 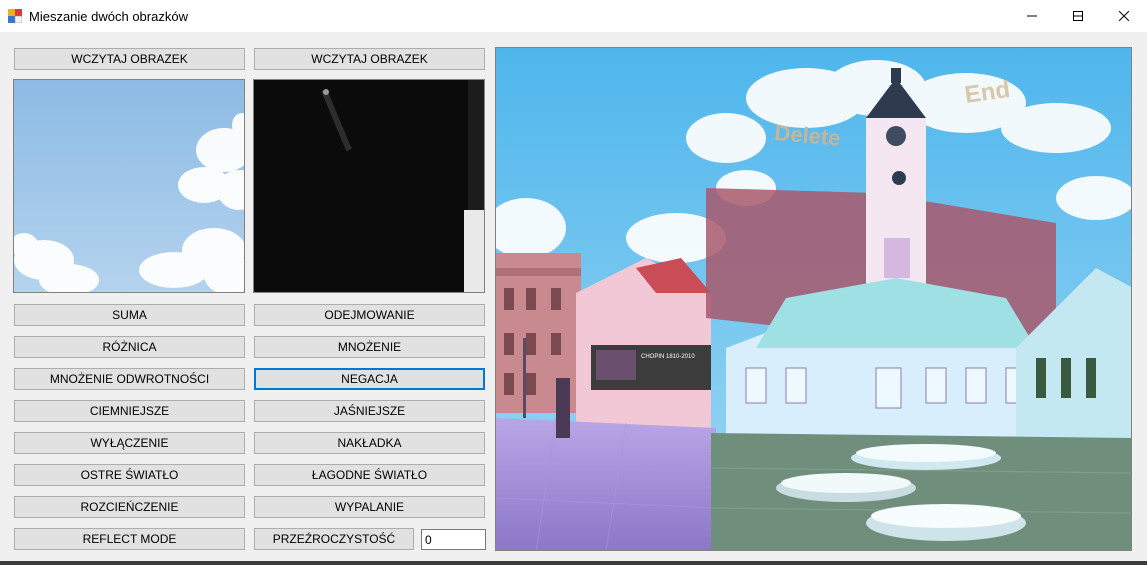 I want to click on odejmowanie-button: ODEJMOWANIE, so click(x=369, y=315).